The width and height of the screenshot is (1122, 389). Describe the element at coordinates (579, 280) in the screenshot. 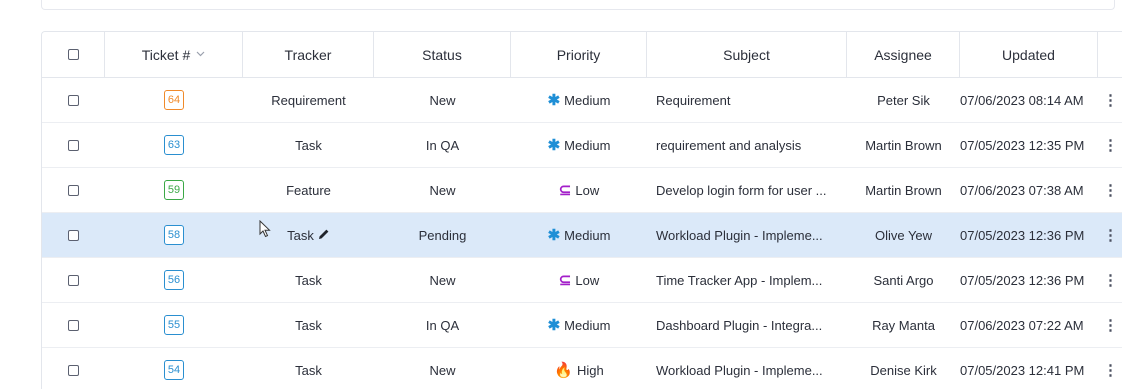

I see `priority-value: ⊆ Low` at that location.